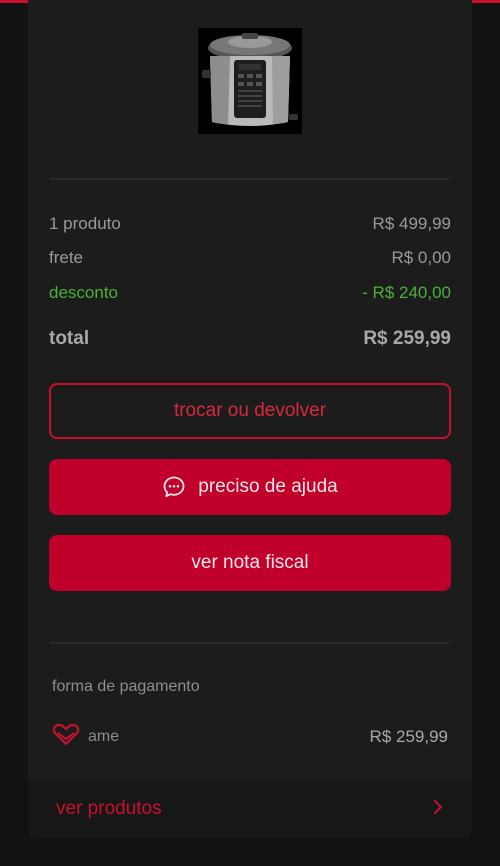 Image resolution: width=500 pixels, height=866 pixels. Describe the element at coordinates (411, 223) in the screenshot. I see `items-value: R$ 499,99` at that location.